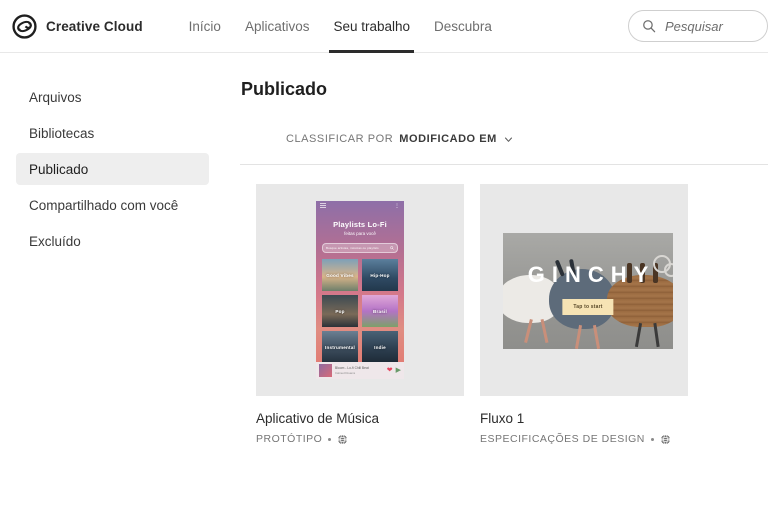  What do you see at coordinates (712, 26) in the screenshot?
I see `search-input` at bounding box center [712, 26].